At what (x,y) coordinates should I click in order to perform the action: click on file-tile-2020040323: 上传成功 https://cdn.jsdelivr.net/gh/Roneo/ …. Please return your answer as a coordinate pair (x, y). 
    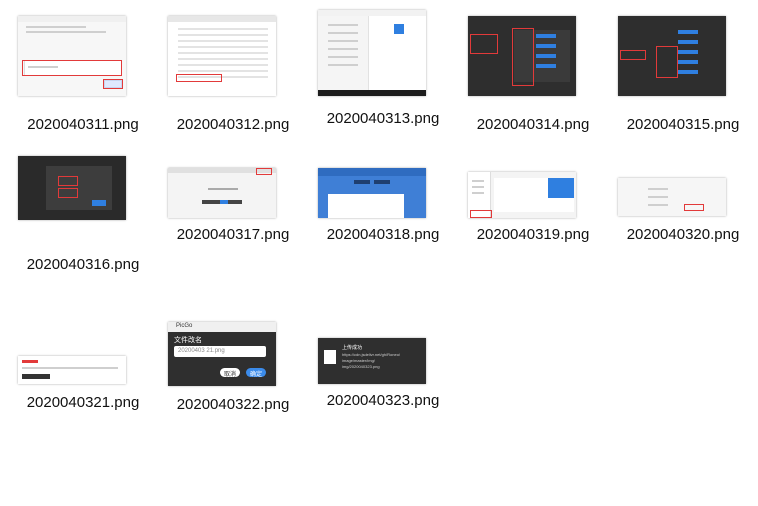
    Looking at the image, I should click on (393, 413).